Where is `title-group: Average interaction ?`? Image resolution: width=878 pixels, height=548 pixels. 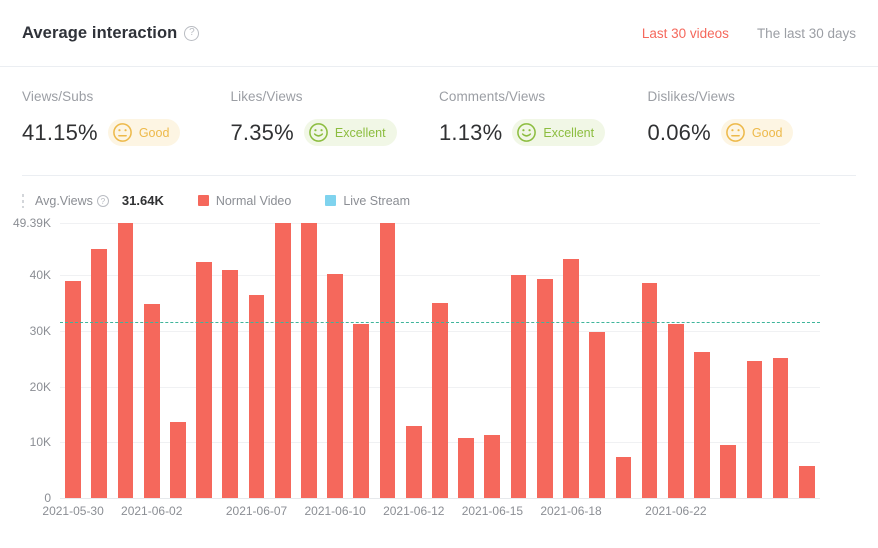 title-group: Average interaction ? is located at coordinates (111, 33).